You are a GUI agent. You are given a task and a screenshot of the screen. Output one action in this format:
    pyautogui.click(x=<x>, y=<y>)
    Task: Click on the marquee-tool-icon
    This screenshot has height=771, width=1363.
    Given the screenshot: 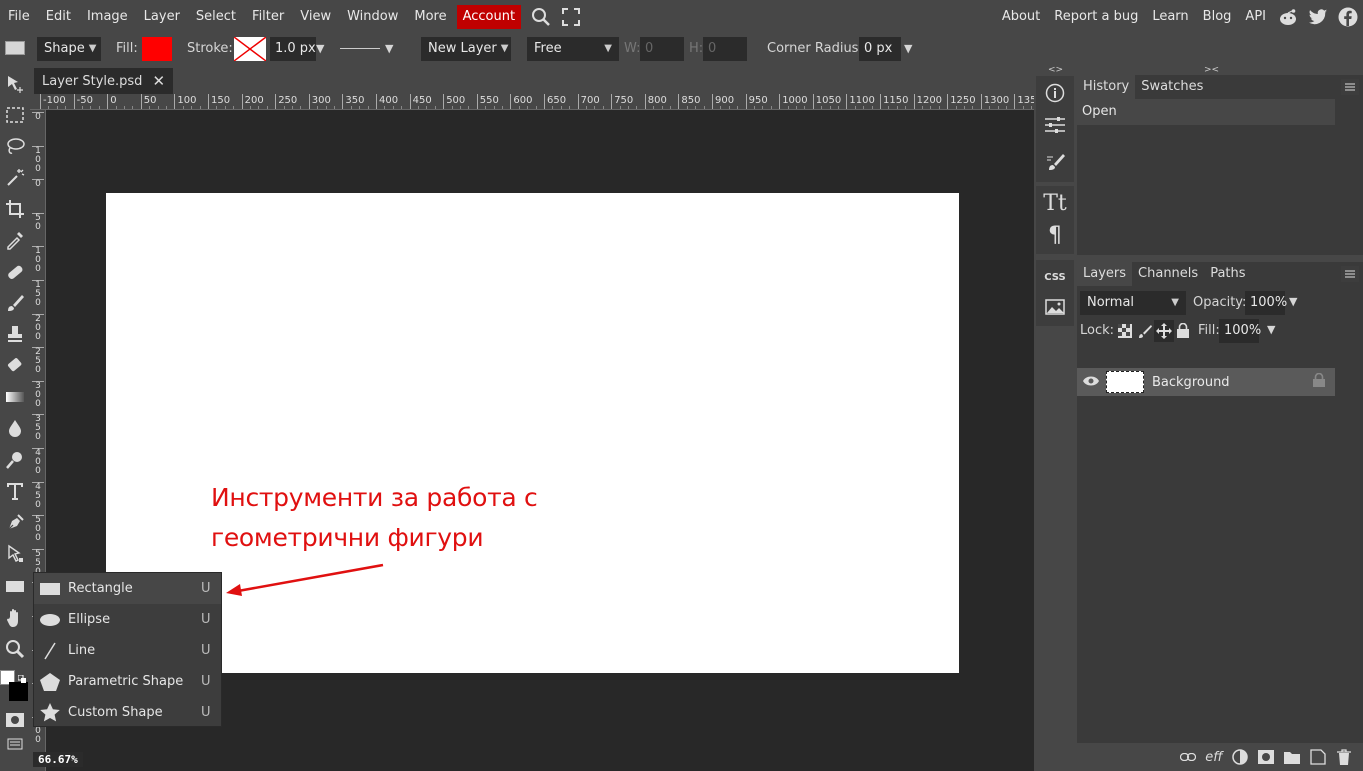 What is the action you would take?
    pyautogui.click(x=15, y=115)
    